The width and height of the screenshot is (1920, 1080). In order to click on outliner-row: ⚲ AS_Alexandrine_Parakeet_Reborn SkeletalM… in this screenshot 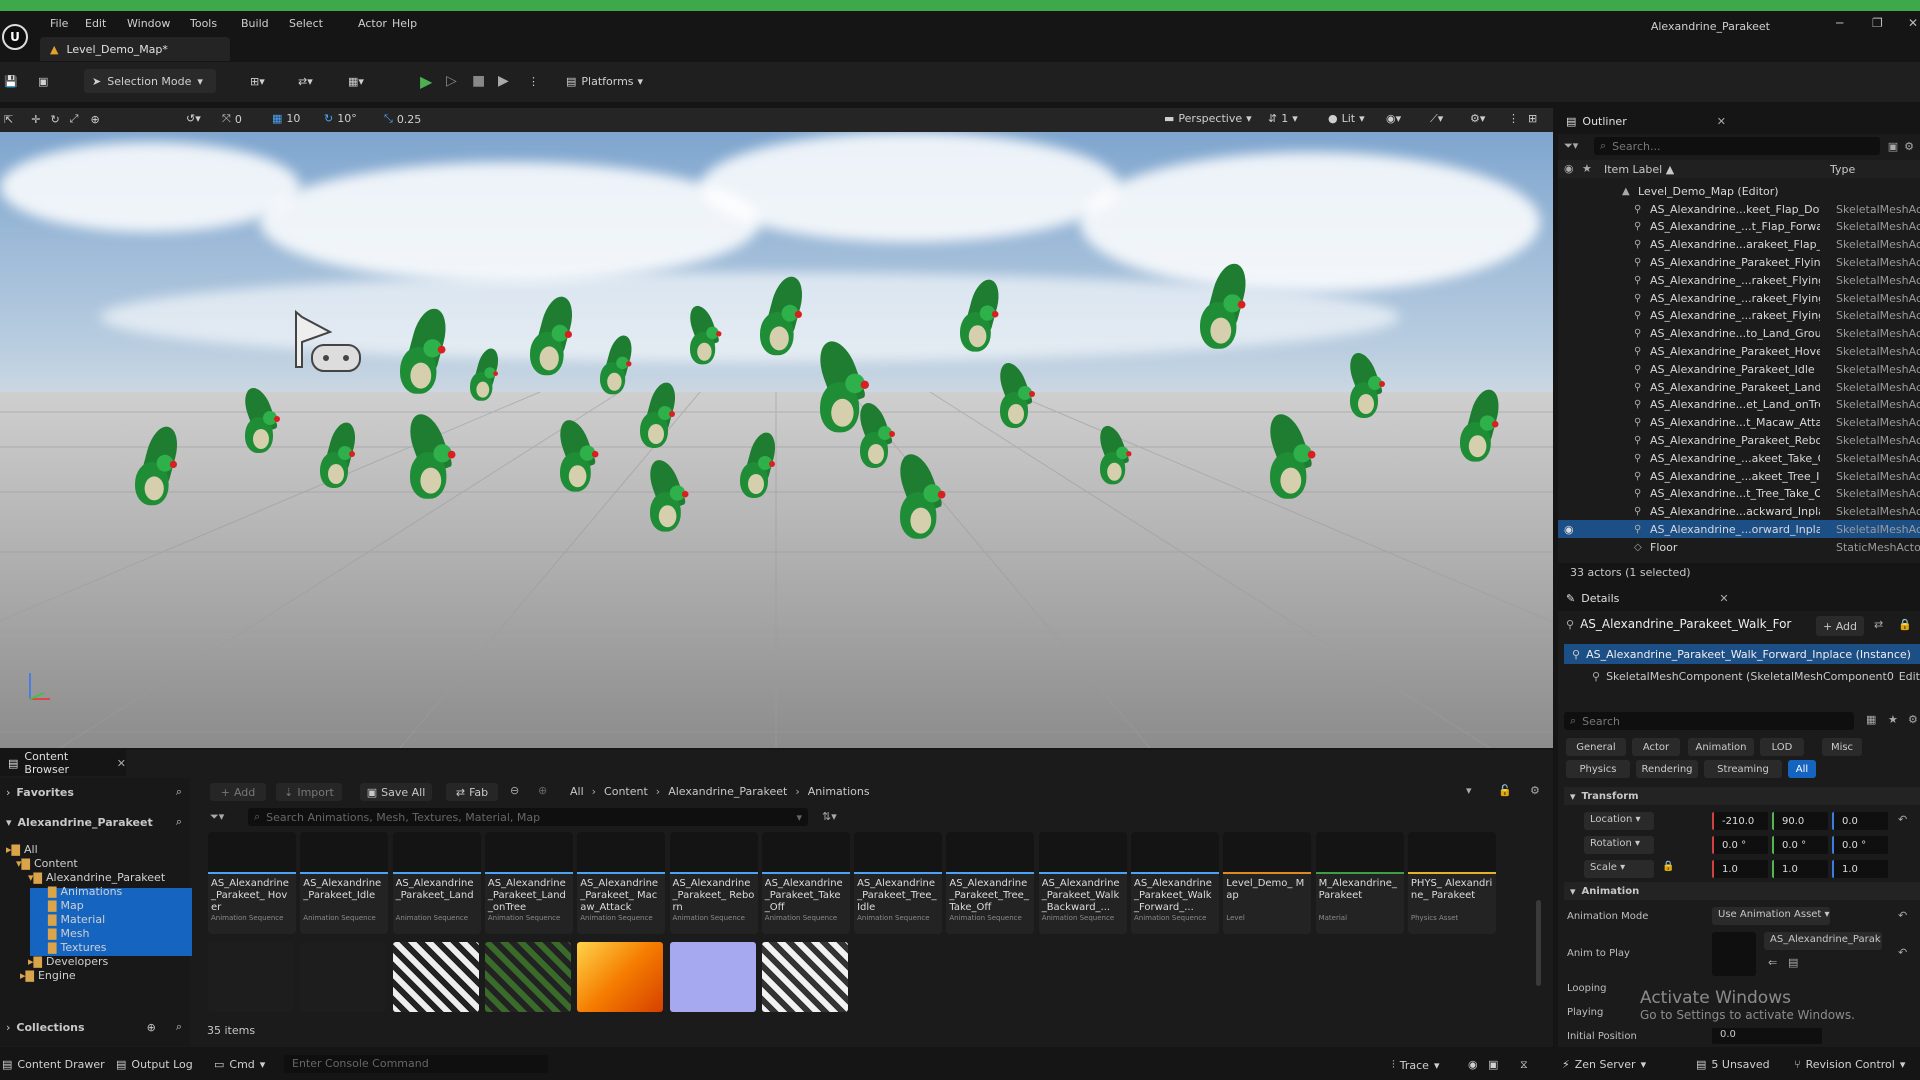, I will do `click(1739, 440)`.